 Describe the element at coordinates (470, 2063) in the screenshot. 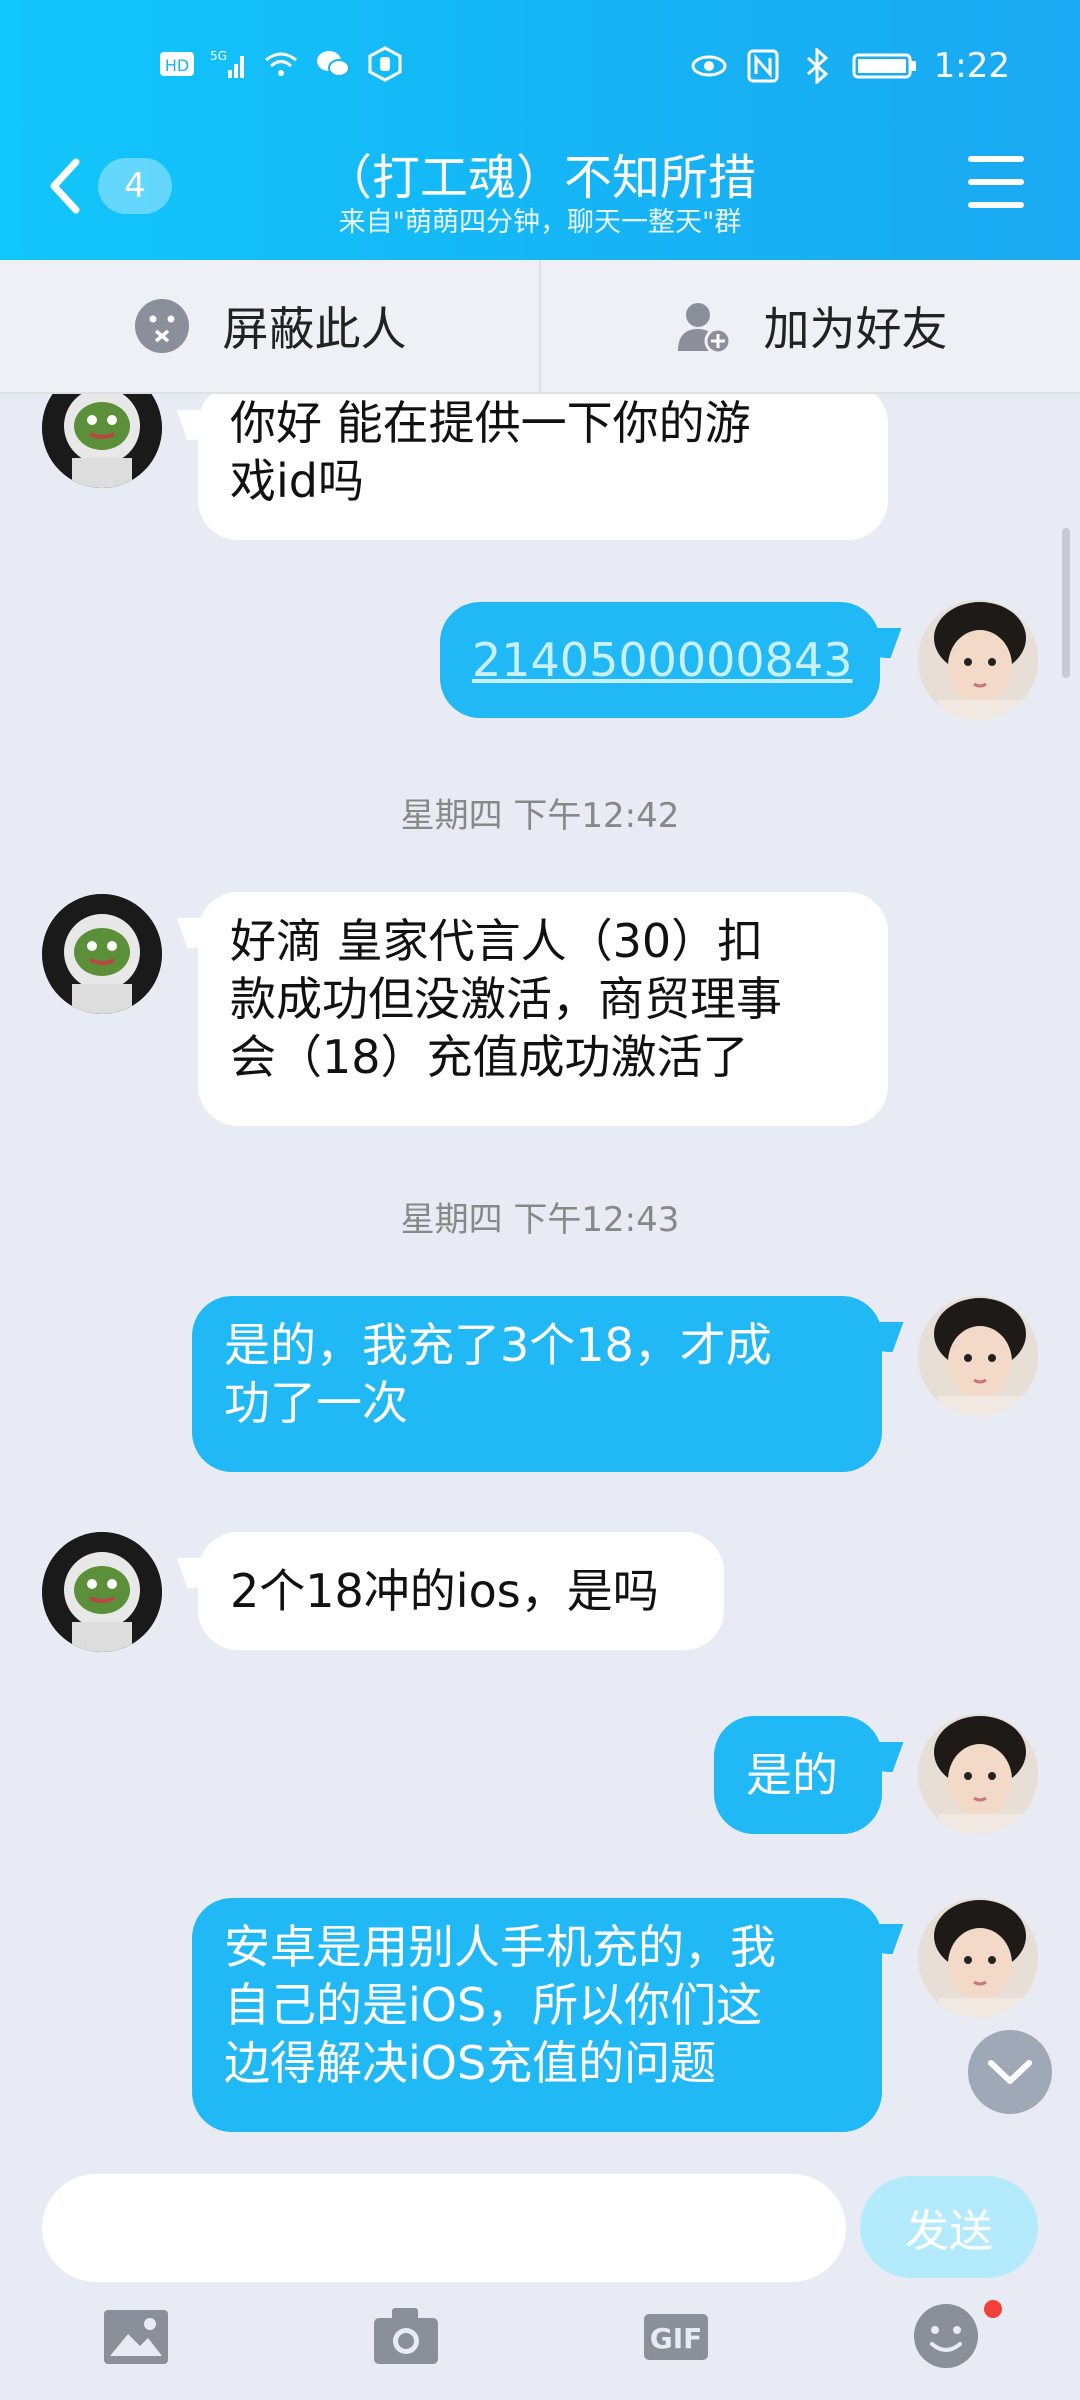

I see `message-line: 边得解决iOS充值的问题` at that location.